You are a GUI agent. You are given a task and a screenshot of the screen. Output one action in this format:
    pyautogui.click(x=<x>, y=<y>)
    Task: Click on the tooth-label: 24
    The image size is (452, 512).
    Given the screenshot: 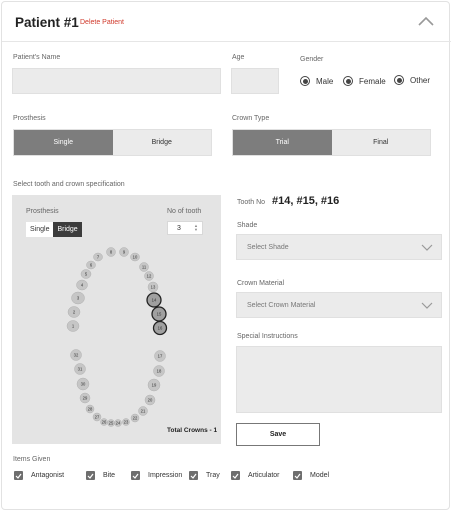 What is the action you would take?
    pyautogui.click(x=118, y=423)
    